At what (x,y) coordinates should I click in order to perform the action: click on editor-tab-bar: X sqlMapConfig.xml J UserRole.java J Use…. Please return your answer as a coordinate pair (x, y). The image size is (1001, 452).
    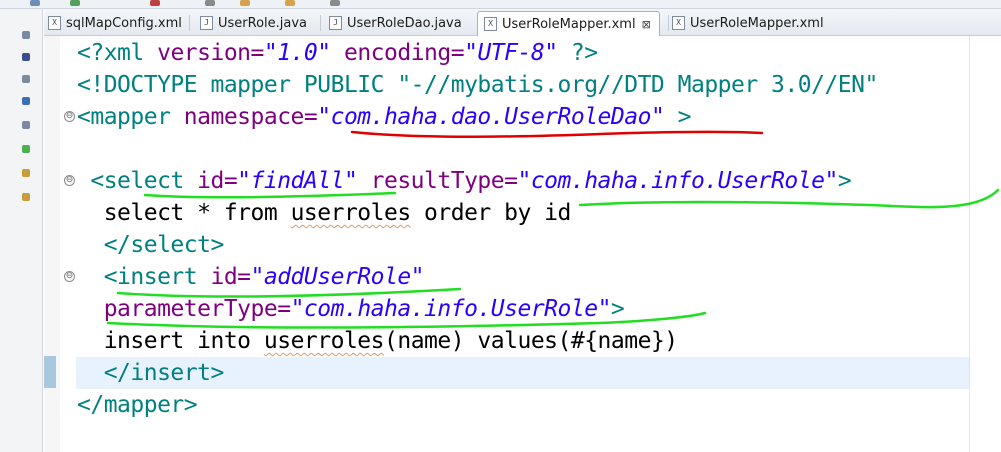
    Looking at the image, I should click on (522, 22).